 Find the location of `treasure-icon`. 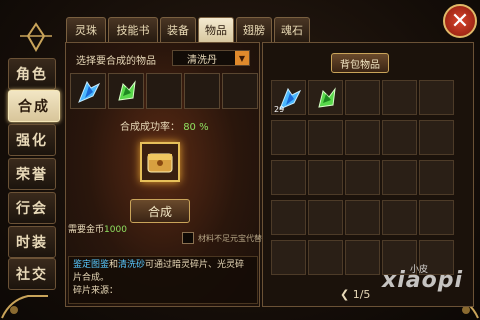

treasure-icon is located at coordinates (160, 163).